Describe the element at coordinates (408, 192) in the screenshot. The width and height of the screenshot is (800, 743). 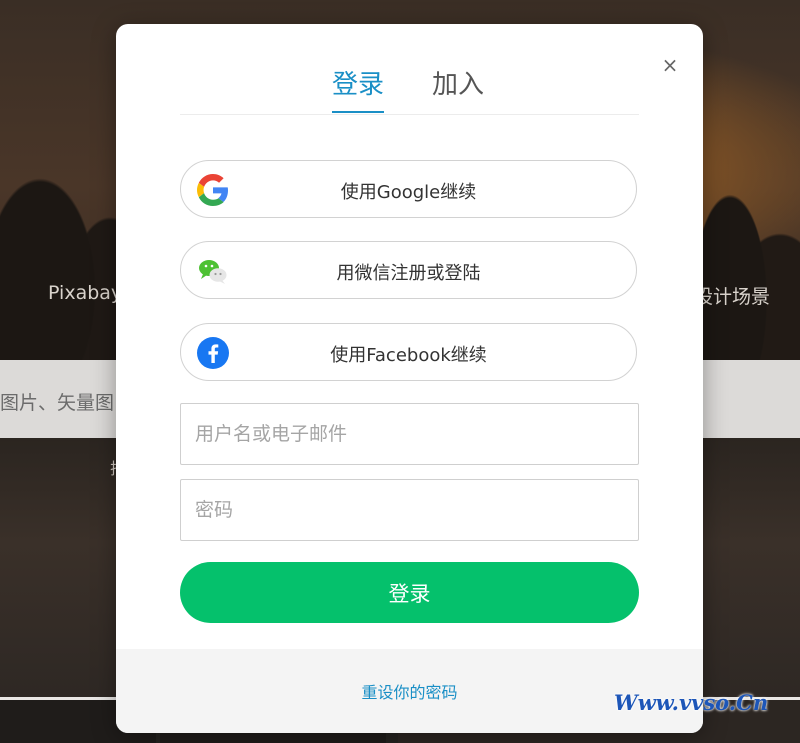
I see `google-signin-label: 使用Google继续` at that location.